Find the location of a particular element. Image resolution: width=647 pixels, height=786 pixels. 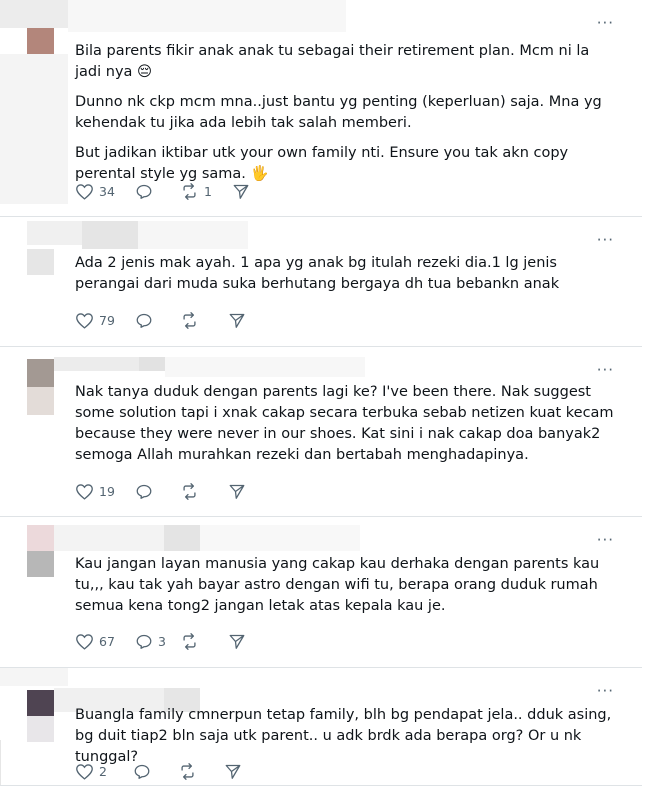

like-count: 34 is located at coordinates (107, 191).